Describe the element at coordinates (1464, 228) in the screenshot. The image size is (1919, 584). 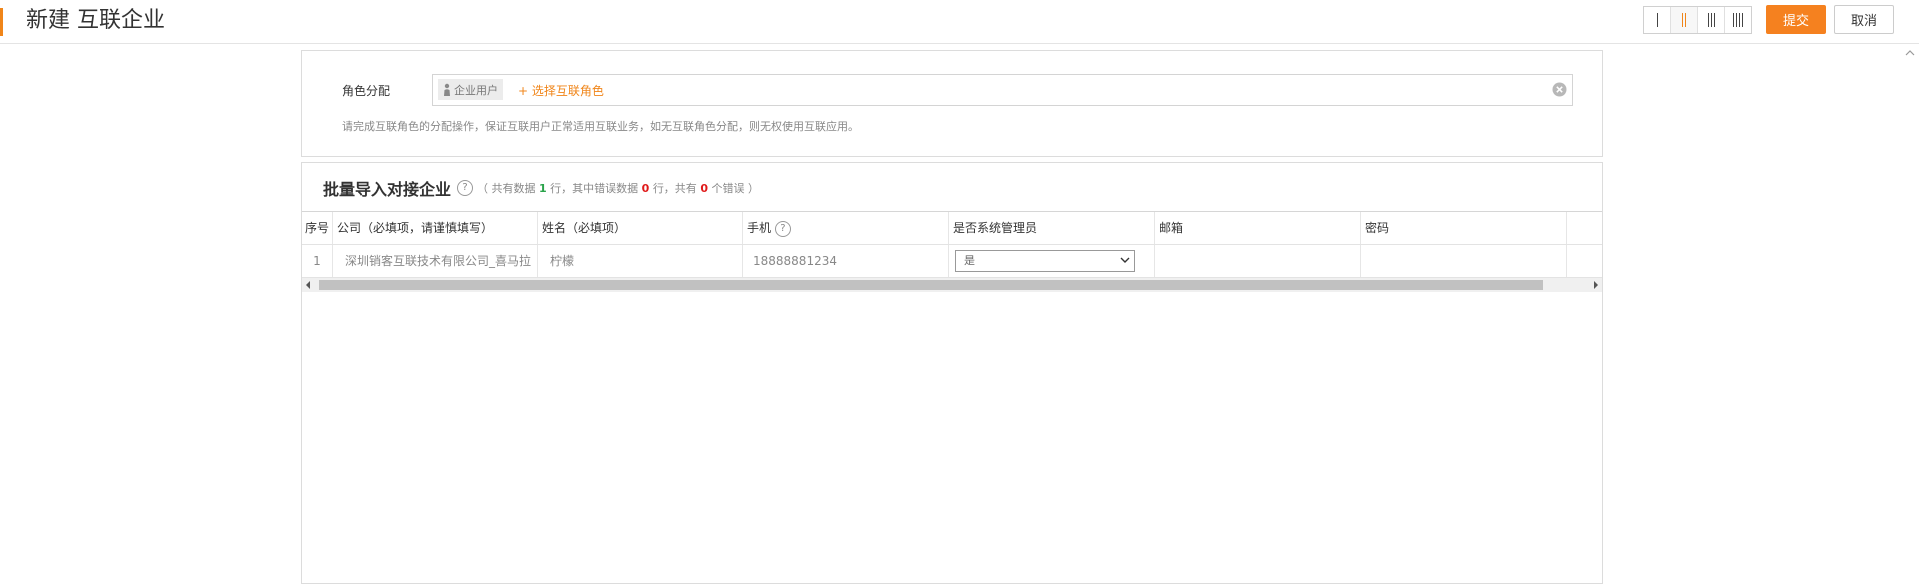
I see `column-header-password: 密码` at that location.